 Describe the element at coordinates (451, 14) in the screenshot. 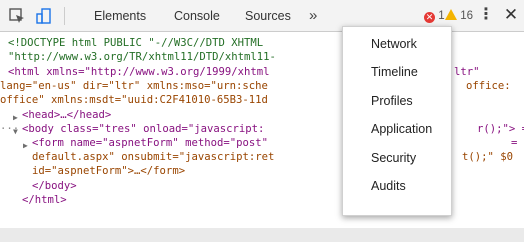

I see `warning-icon` at that location.